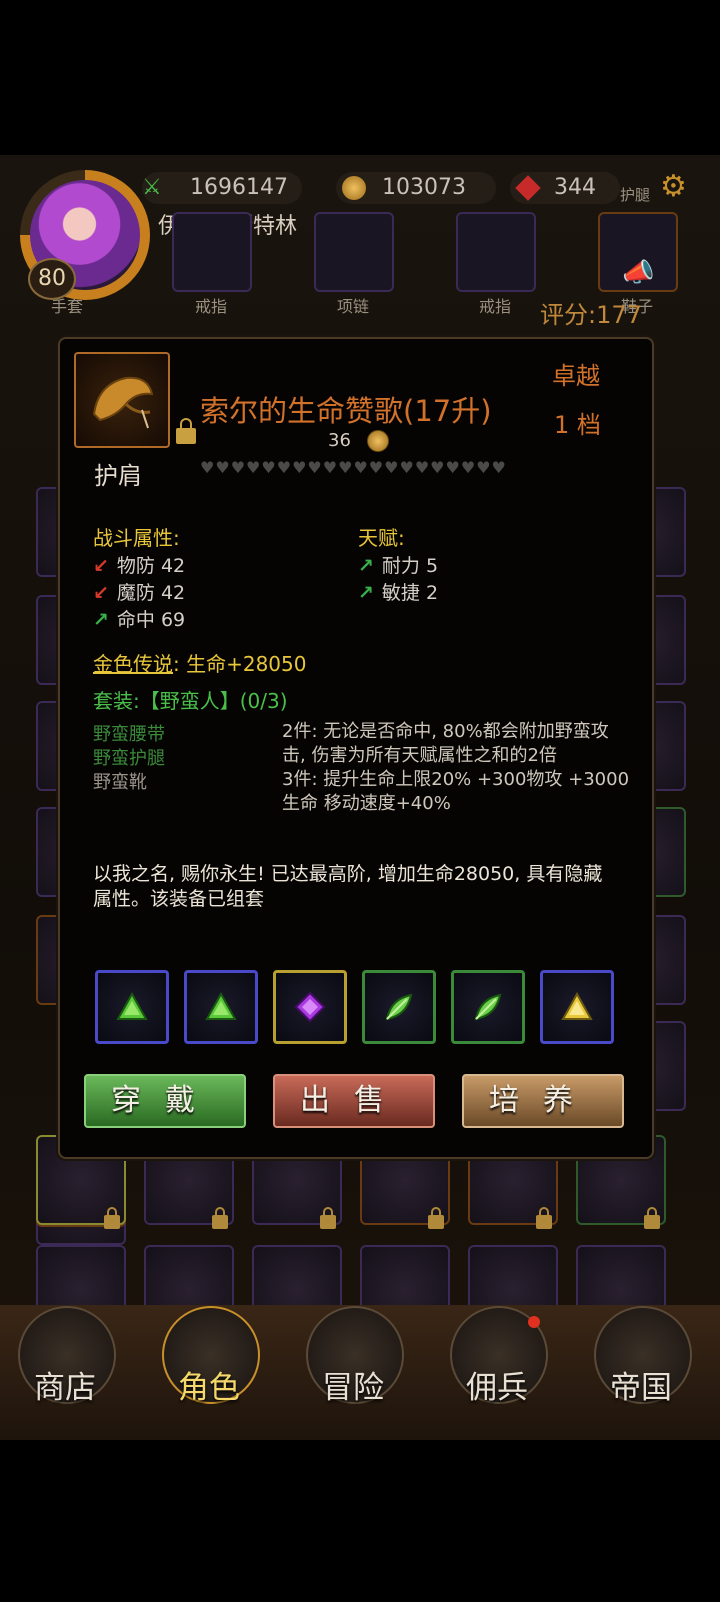 The height and width of the screenshot is (1602, 720). What do you see at coordinates (346, 411) in the screenshot?
I see `item-name: 索尔的生命赞歌(17升)` at bounding box center [346, 411].